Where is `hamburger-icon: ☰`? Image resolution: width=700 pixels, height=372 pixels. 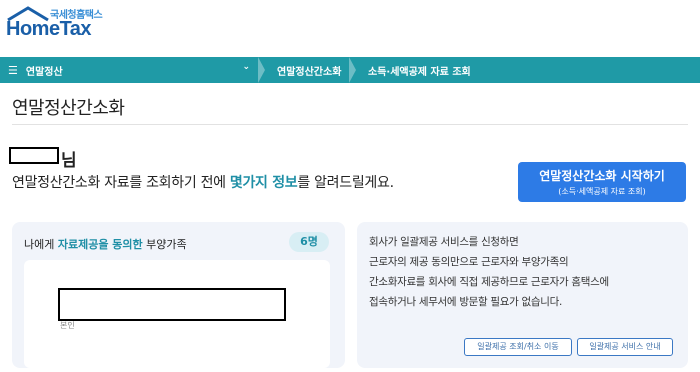 hamburger-icon: ☰ is located at coordinates (13, 70).